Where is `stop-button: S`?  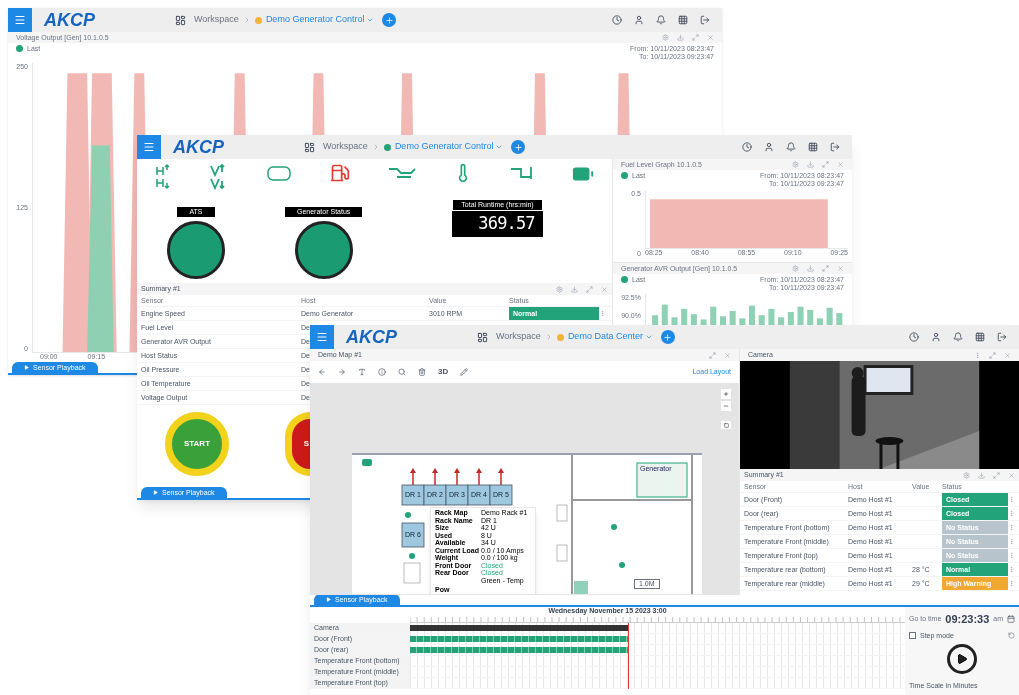 stop-button: S is located at coordinates (297, 444).